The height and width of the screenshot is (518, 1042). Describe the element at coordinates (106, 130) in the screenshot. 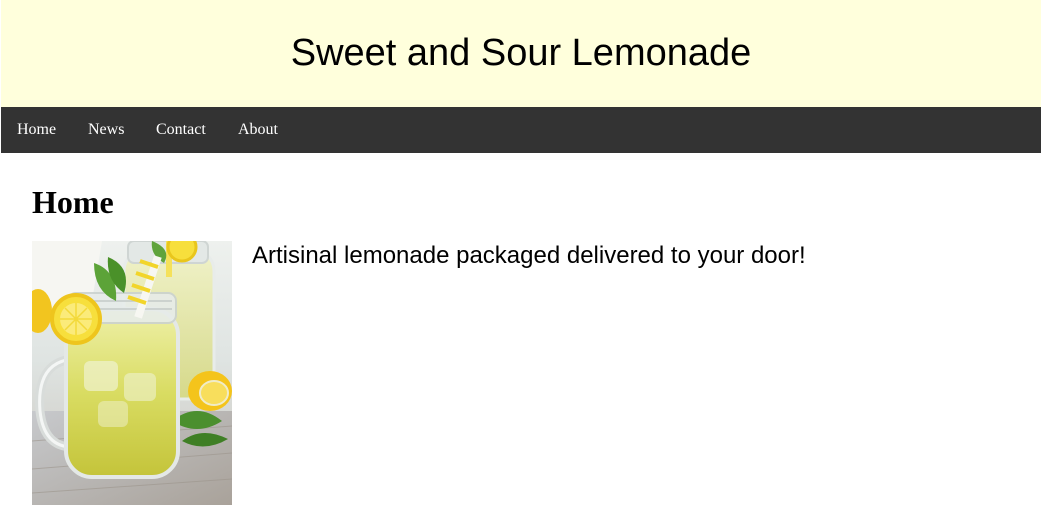

I see `nav-link-news: News` at that location.